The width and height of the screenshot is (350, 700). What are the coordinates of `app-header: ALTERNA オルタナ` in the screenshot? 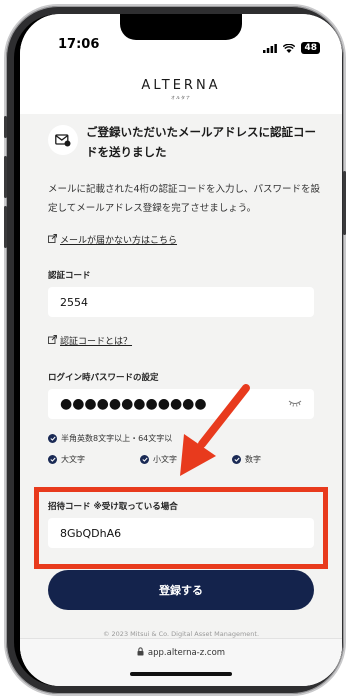 It's located at (181, 86).